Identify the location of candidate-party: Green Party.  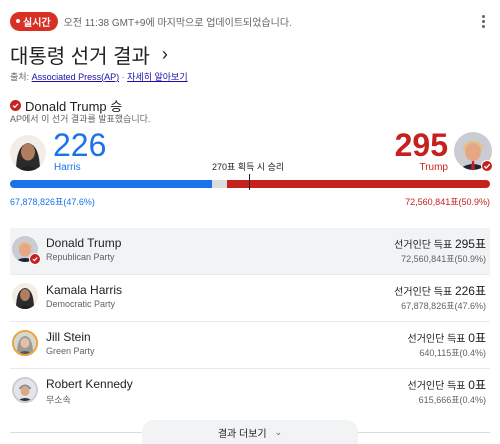
(70, 351).